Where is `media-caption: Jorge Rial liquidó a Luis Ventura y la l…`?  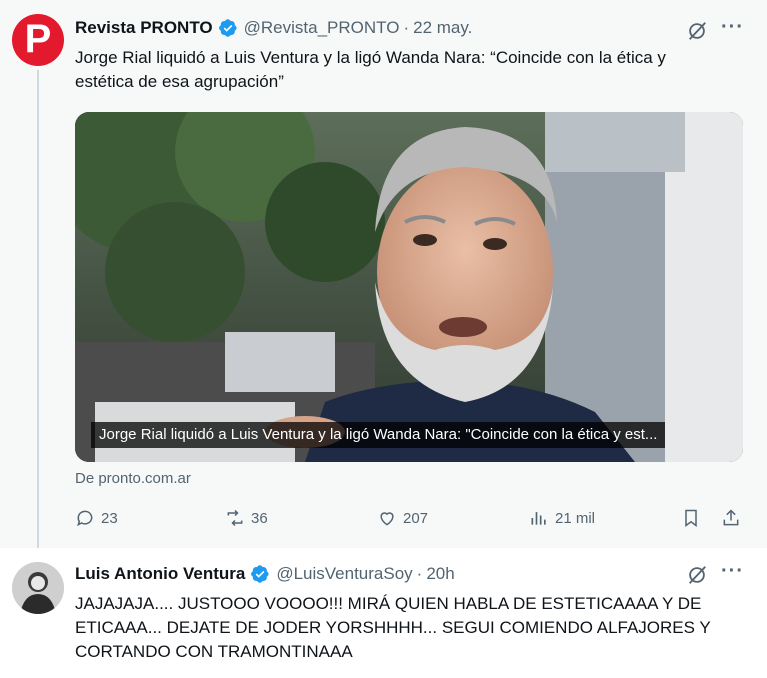
media-caption: Jorge Rial liquidó a Luis Ventura y la l… is located at coordinates (378, 435).